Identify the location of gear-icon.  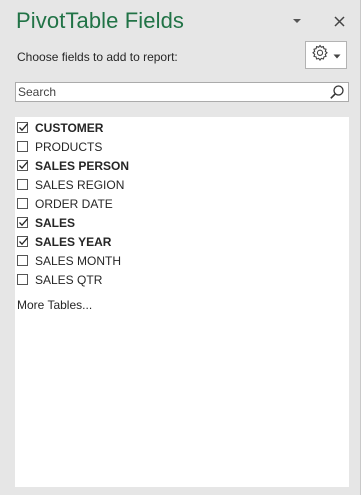
(320, 55).